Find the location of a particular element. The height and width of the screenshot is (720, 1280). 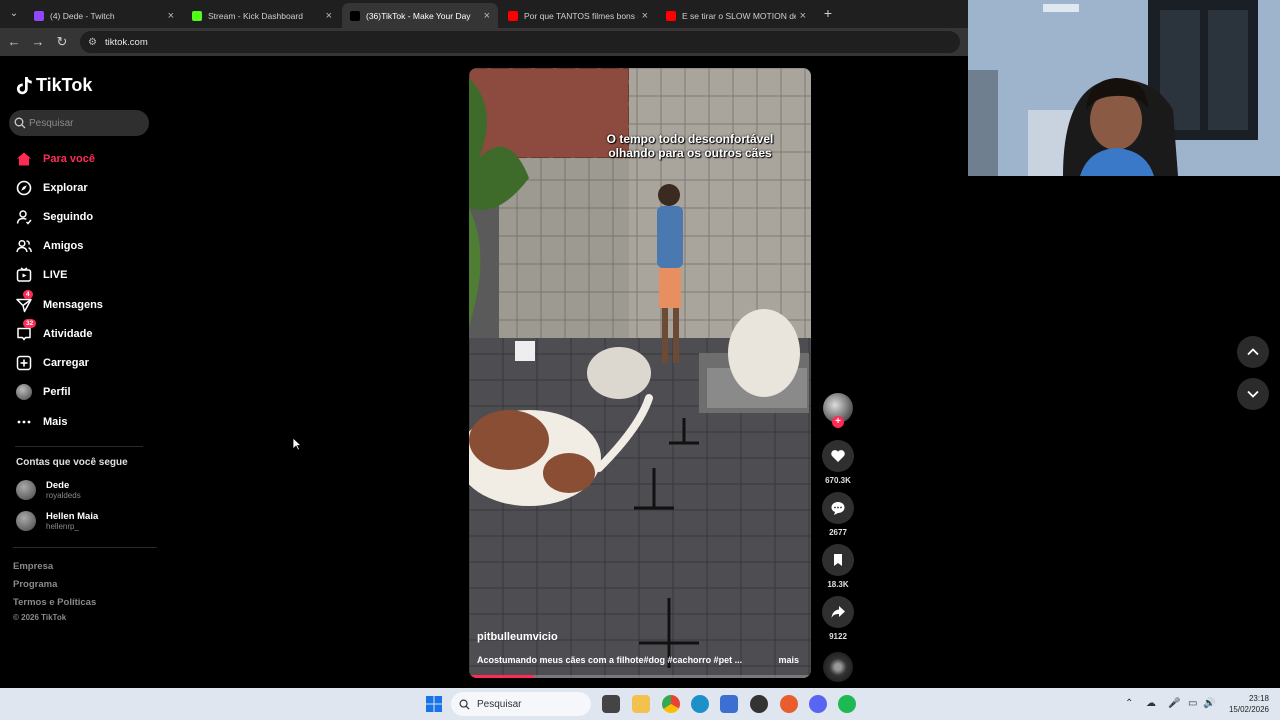

new-tab-button: + is located at coordinates (828, 13).